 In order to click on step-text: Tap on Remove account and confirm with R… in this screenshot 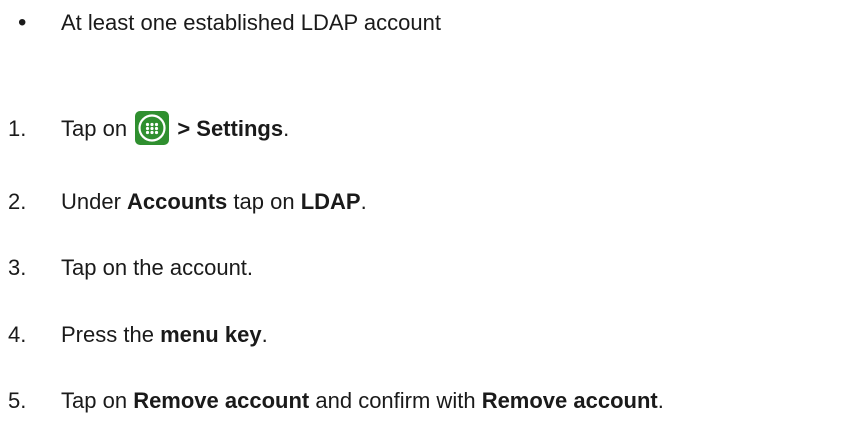, I will do `click(362, 401)`.